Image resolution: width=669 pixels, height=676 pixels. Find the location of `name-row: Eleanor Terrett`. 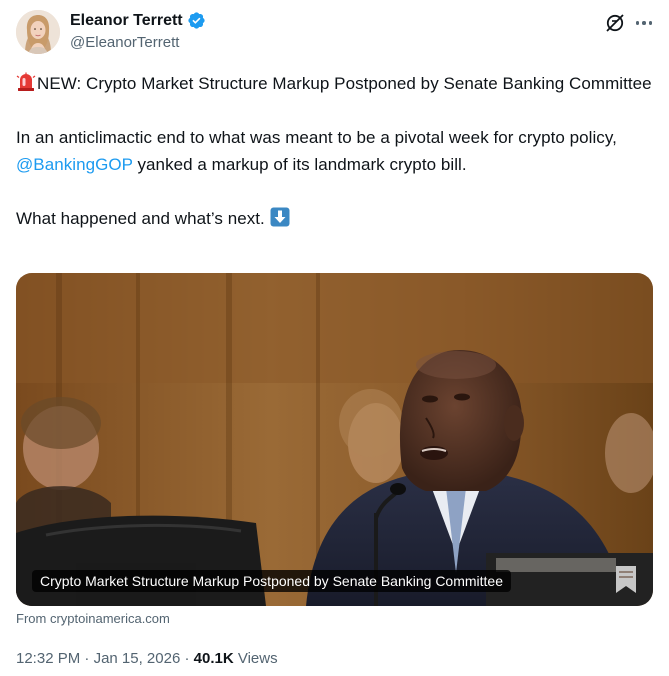

name-row: Eleanor Terrett is located at coordinates (138, 20).